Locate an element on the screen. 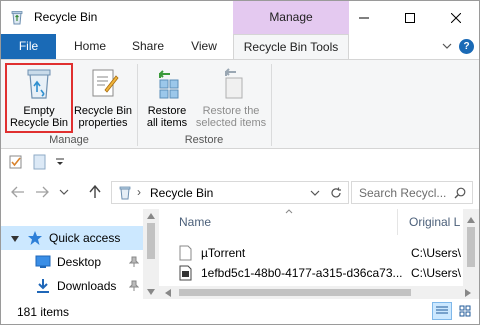 Image resolution: width=480 pixels, height=325 pixels. search-icon is located at coordinates (460, 193).